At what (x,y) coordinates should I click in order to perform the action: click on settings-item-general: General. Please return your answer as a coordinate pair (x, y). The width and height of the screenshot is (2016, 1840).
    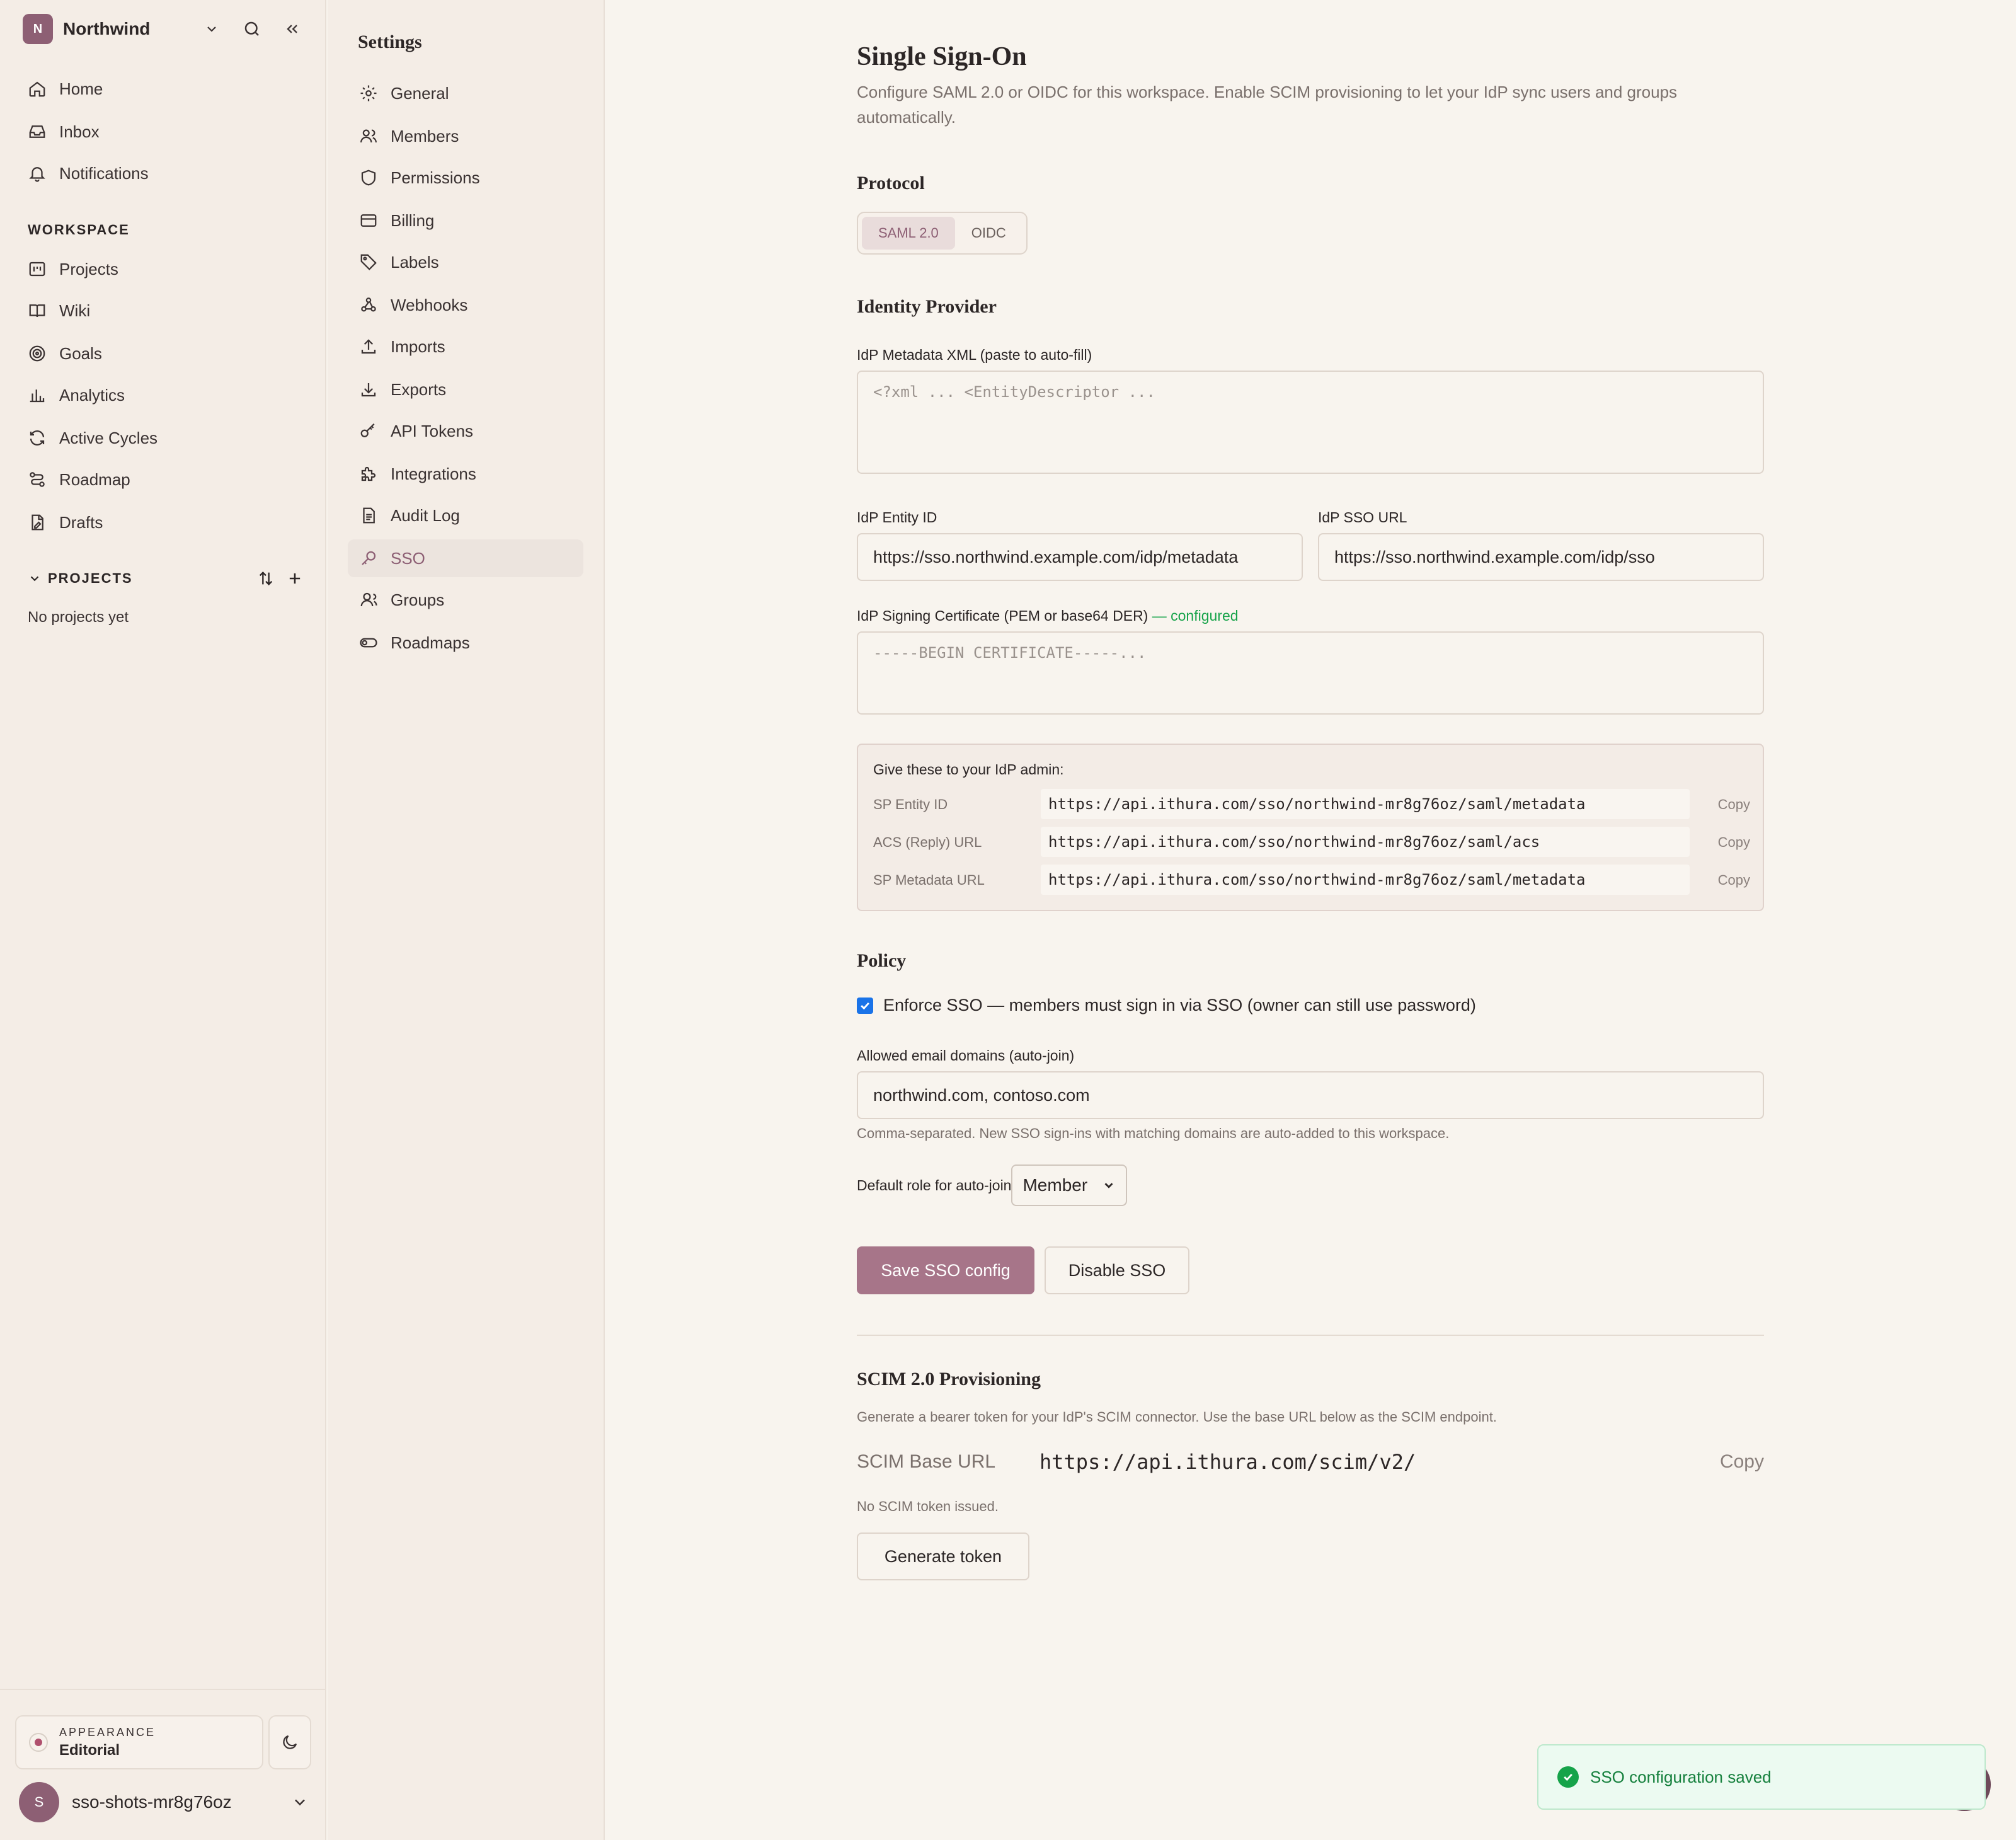
    Looking at the image, I should click on (465, 93).